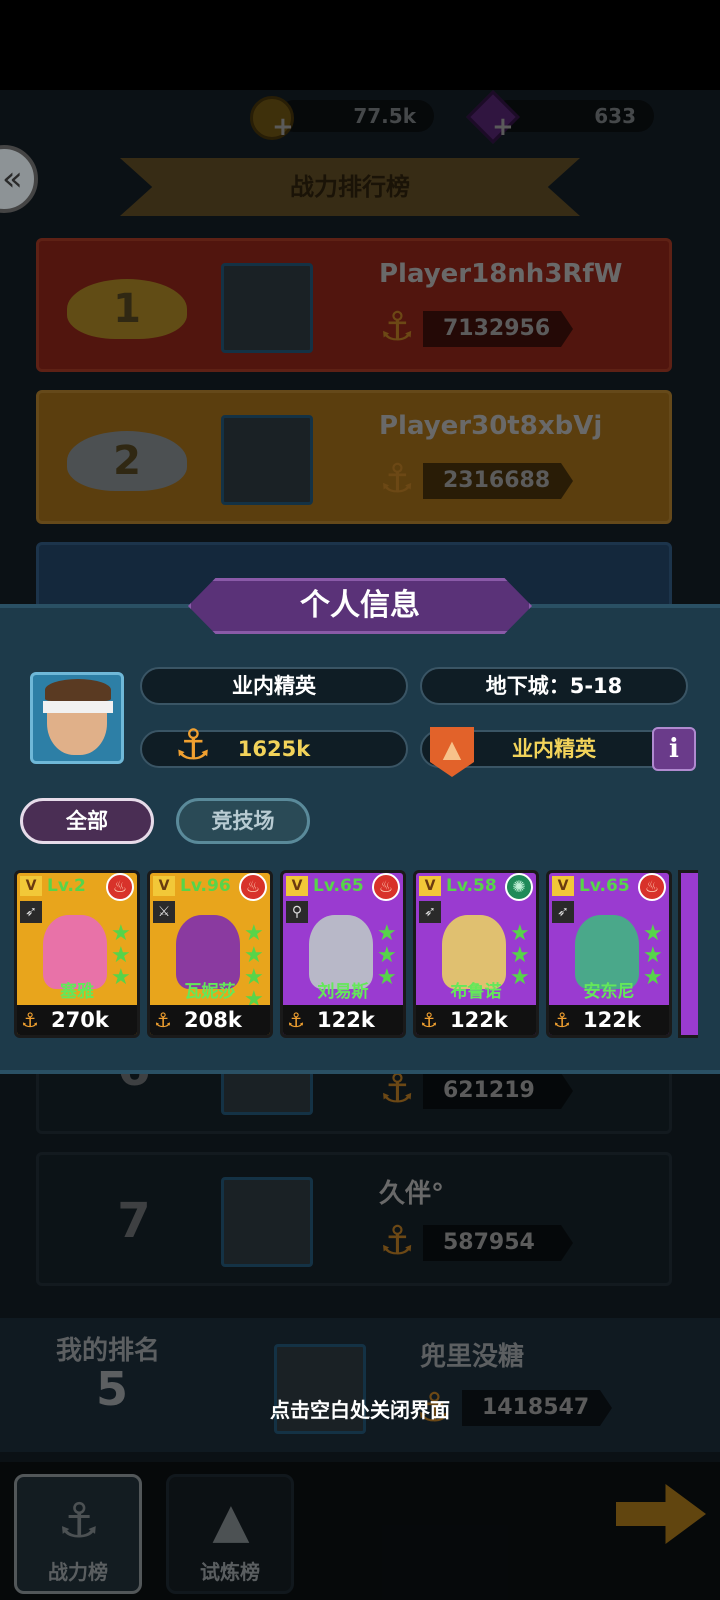  I want to click on gold-counter: 77.5k, so click(356, 116).